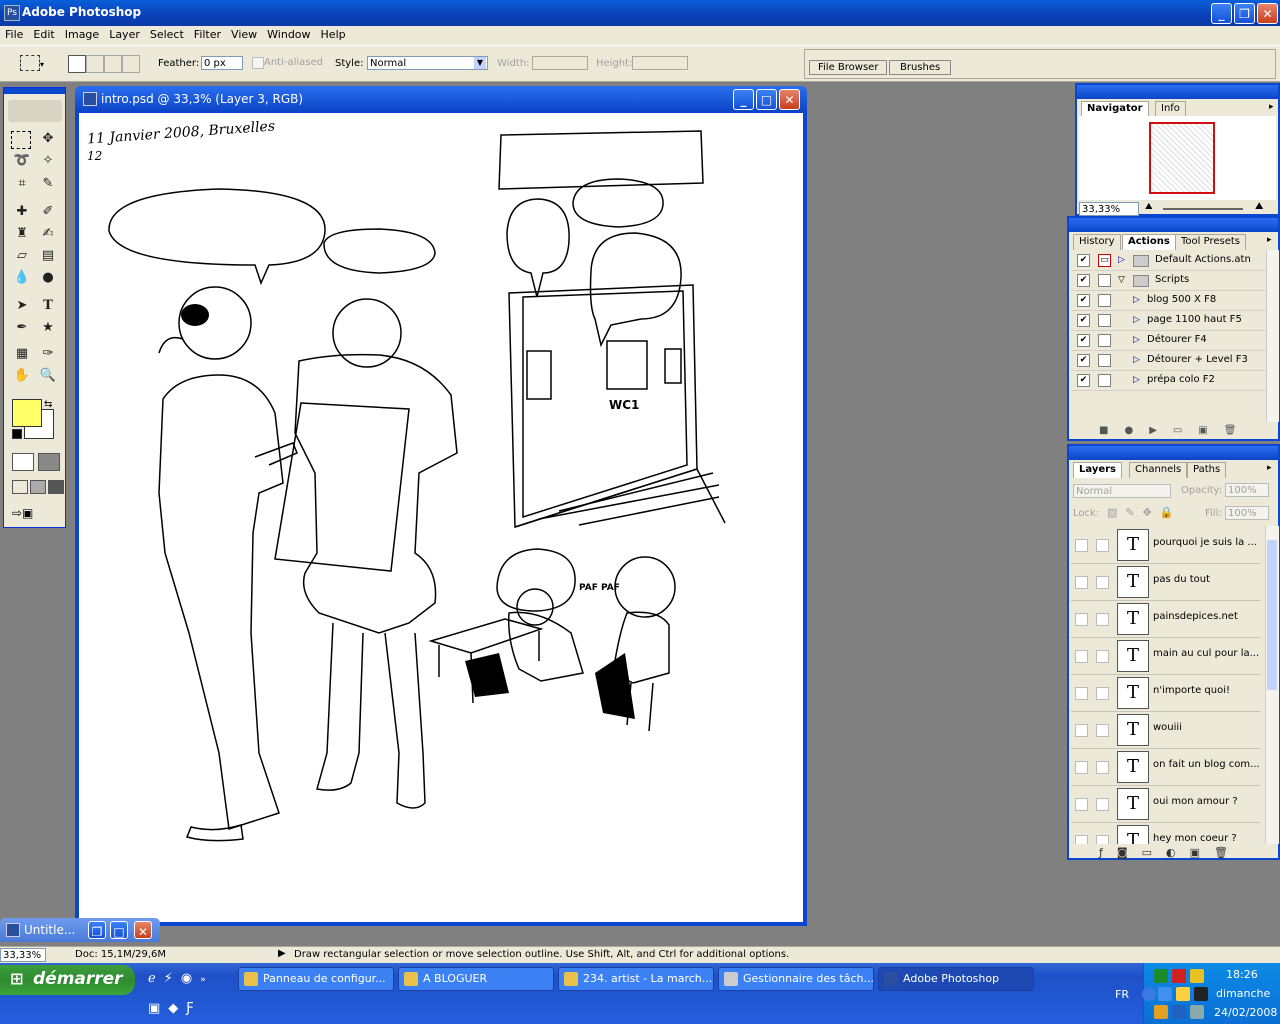 The image size is (1280, 1024). Describe the element at coordinates (1151, 512) in the screenshot. I see `lock-position-icon: ✥` at that location.